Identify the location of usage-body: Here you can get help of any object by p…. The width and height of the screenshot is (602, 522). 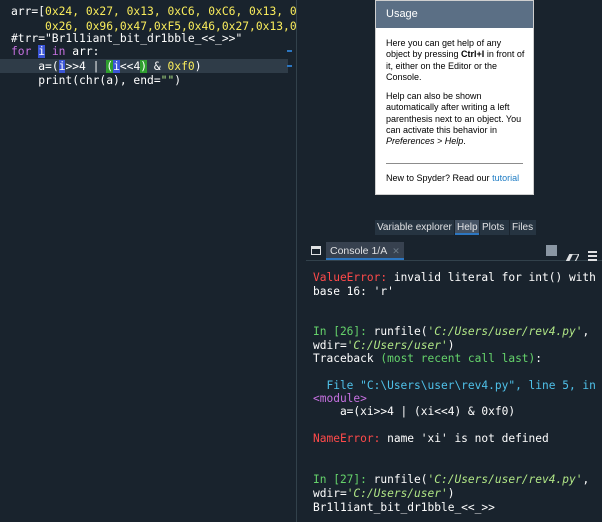
(456, 97).